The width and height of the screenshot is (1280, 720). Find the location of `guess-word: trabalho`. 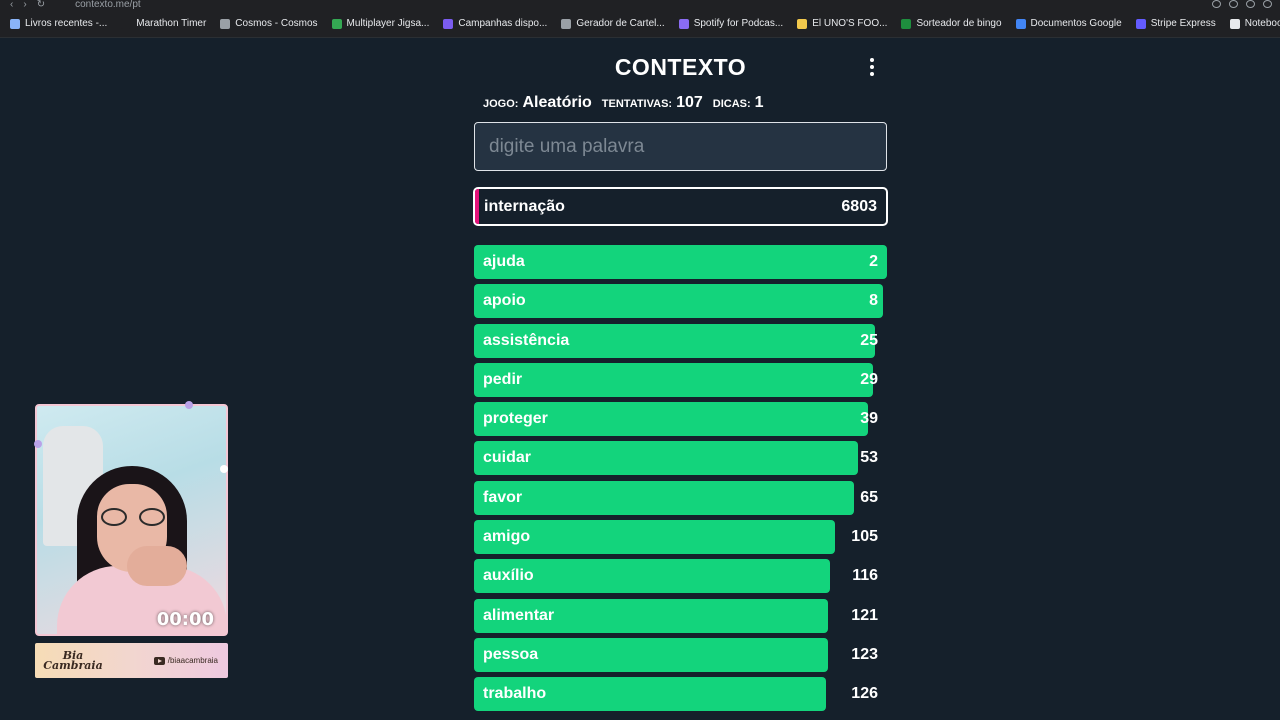

guess-word: trabalho is located at coordinates (515, 694).